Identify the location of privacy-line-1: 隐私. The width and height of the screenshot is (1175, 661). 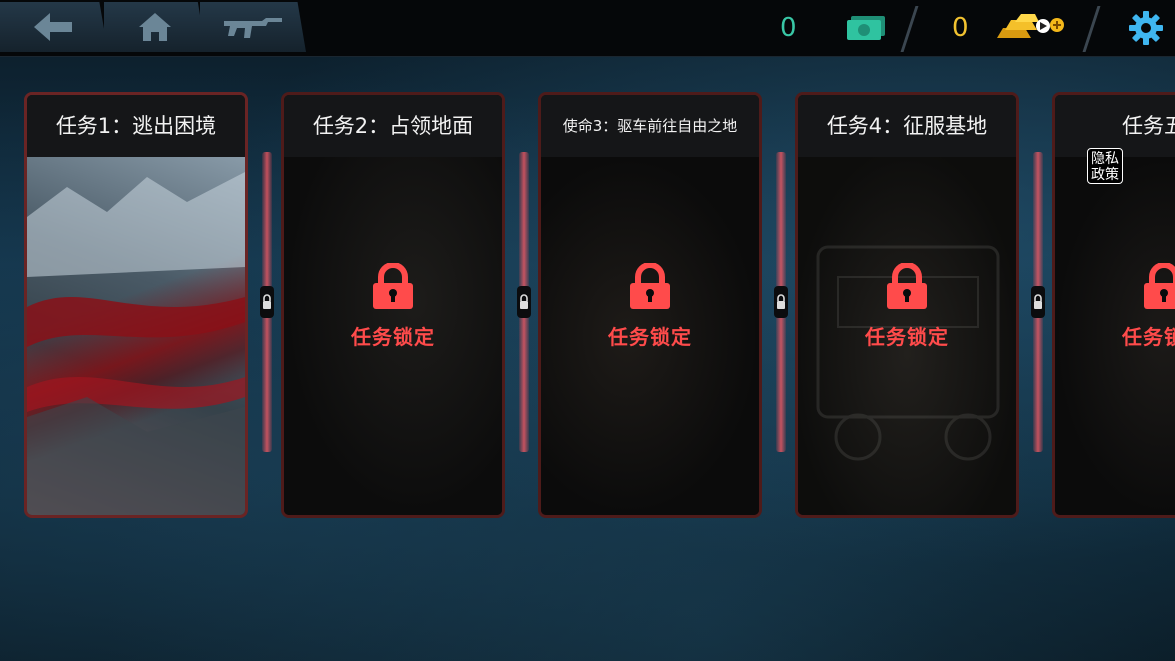
(1105, 159).